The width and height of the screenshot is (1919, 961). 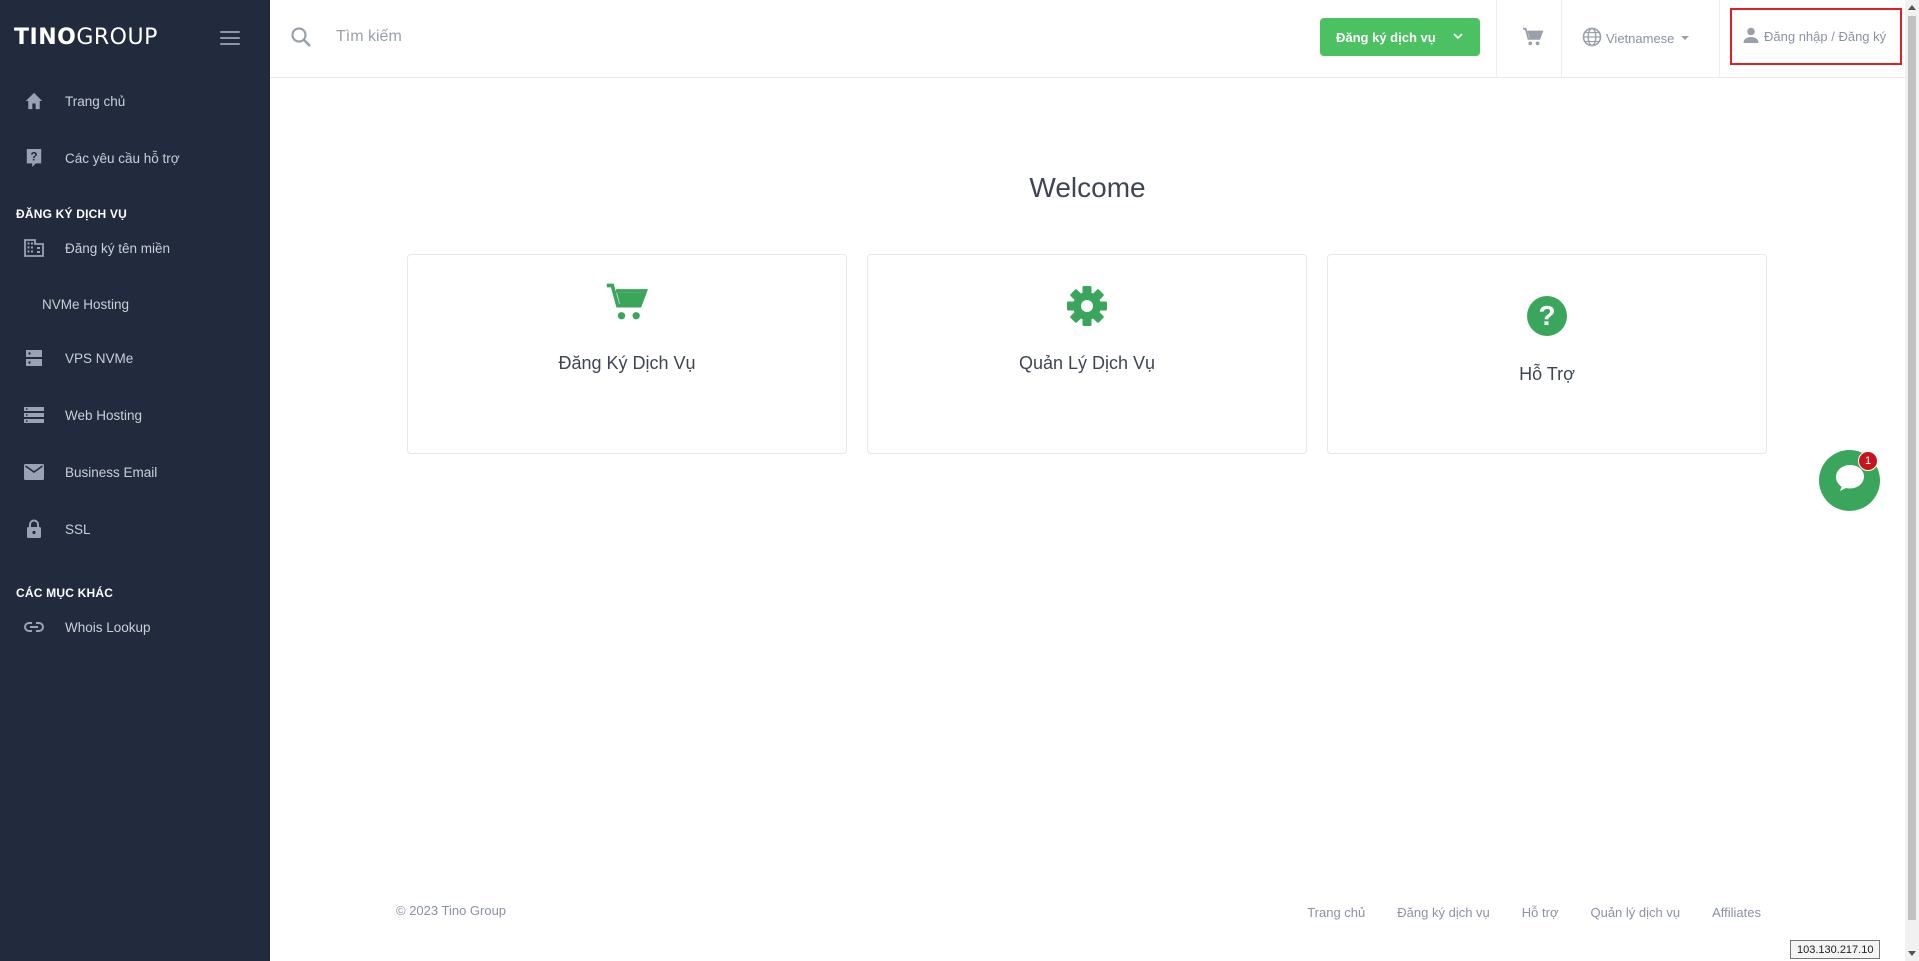 What do you see at coordinates (34, 415) in the screenshot?
I see `list-icon` at bounding box center [34, 415].